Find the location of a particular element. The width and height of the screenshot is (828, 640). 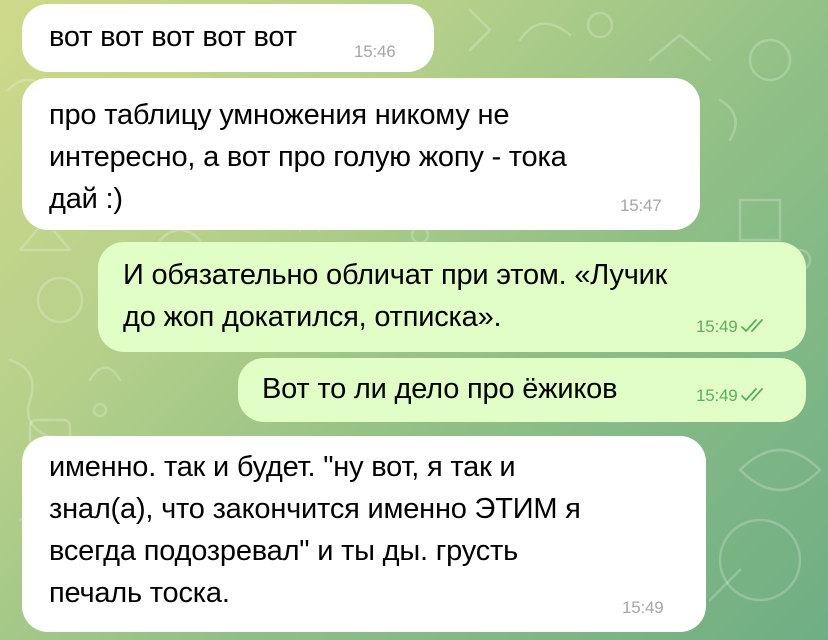

message-bubble: вот вот вот вот вот 15:46 is located at coordinates (228, 38).